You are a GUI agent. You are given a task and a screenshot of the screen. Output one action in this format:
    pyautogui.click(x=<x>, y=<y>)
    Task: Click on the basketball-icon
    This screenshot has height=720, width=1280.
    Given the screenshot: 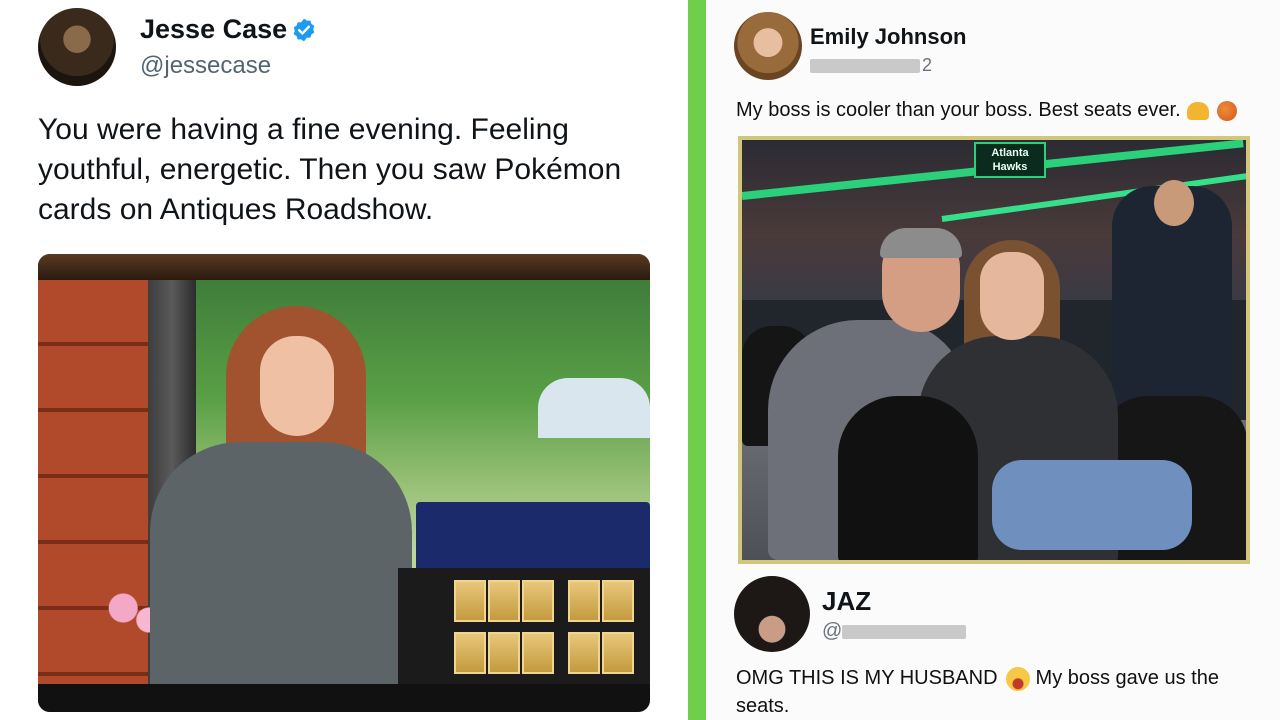 What is the action you would take?
    pyautogui.click(x=1226, y=110)
    